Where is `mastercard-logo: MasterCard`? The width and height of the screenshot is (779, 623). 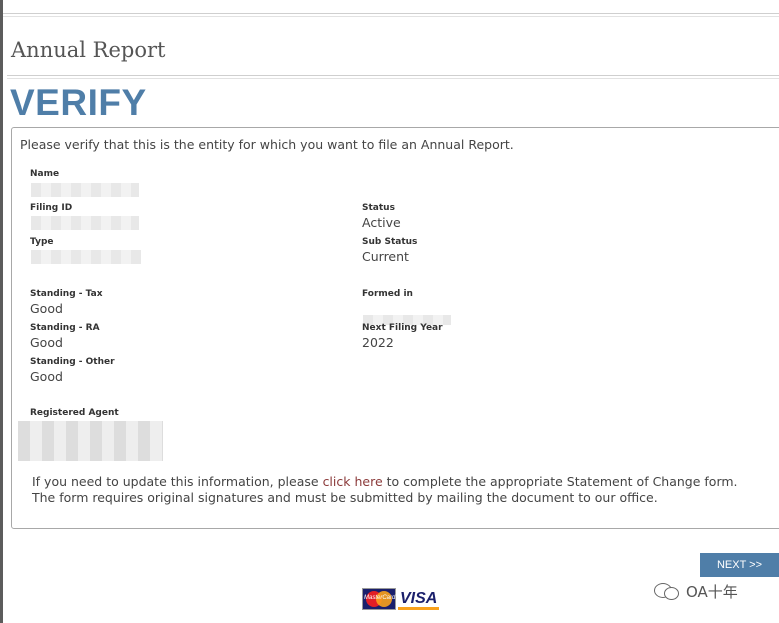
mastercard-logo: MasterCard is located at coordinates (379, 599).